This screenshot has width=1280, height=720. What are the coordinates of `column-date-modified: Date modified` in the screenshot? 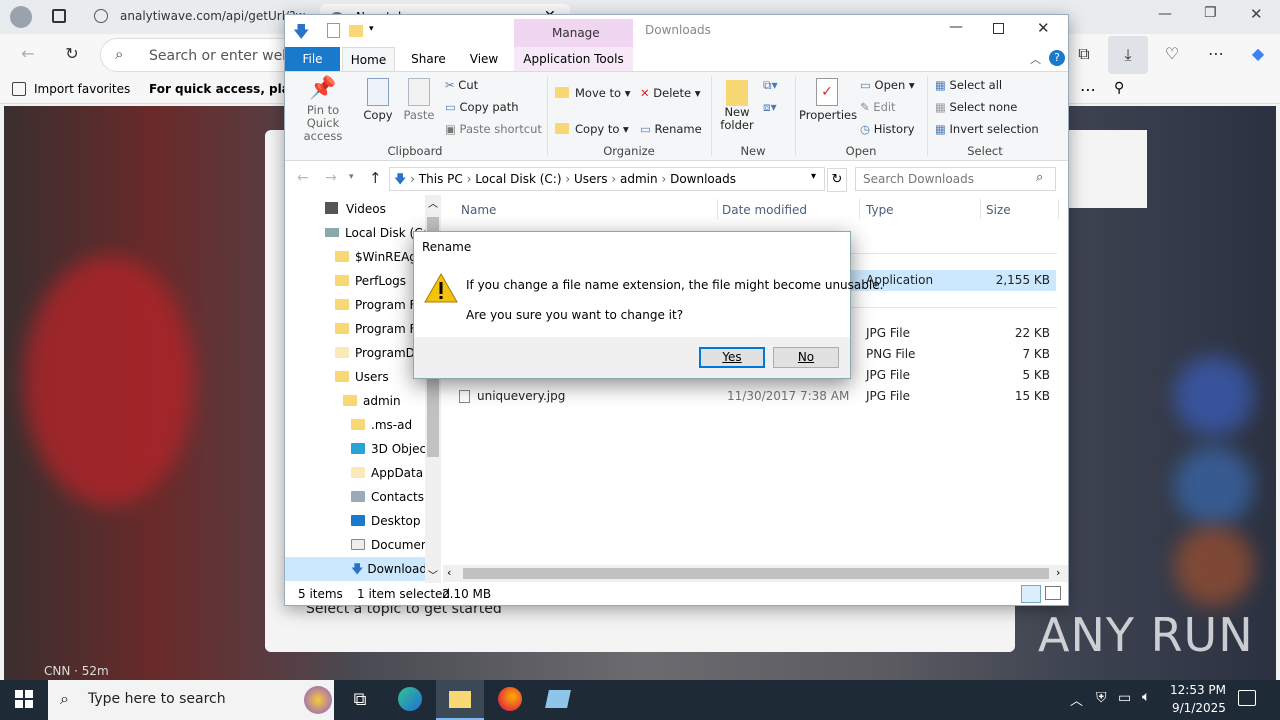 It's located at (764, 210).